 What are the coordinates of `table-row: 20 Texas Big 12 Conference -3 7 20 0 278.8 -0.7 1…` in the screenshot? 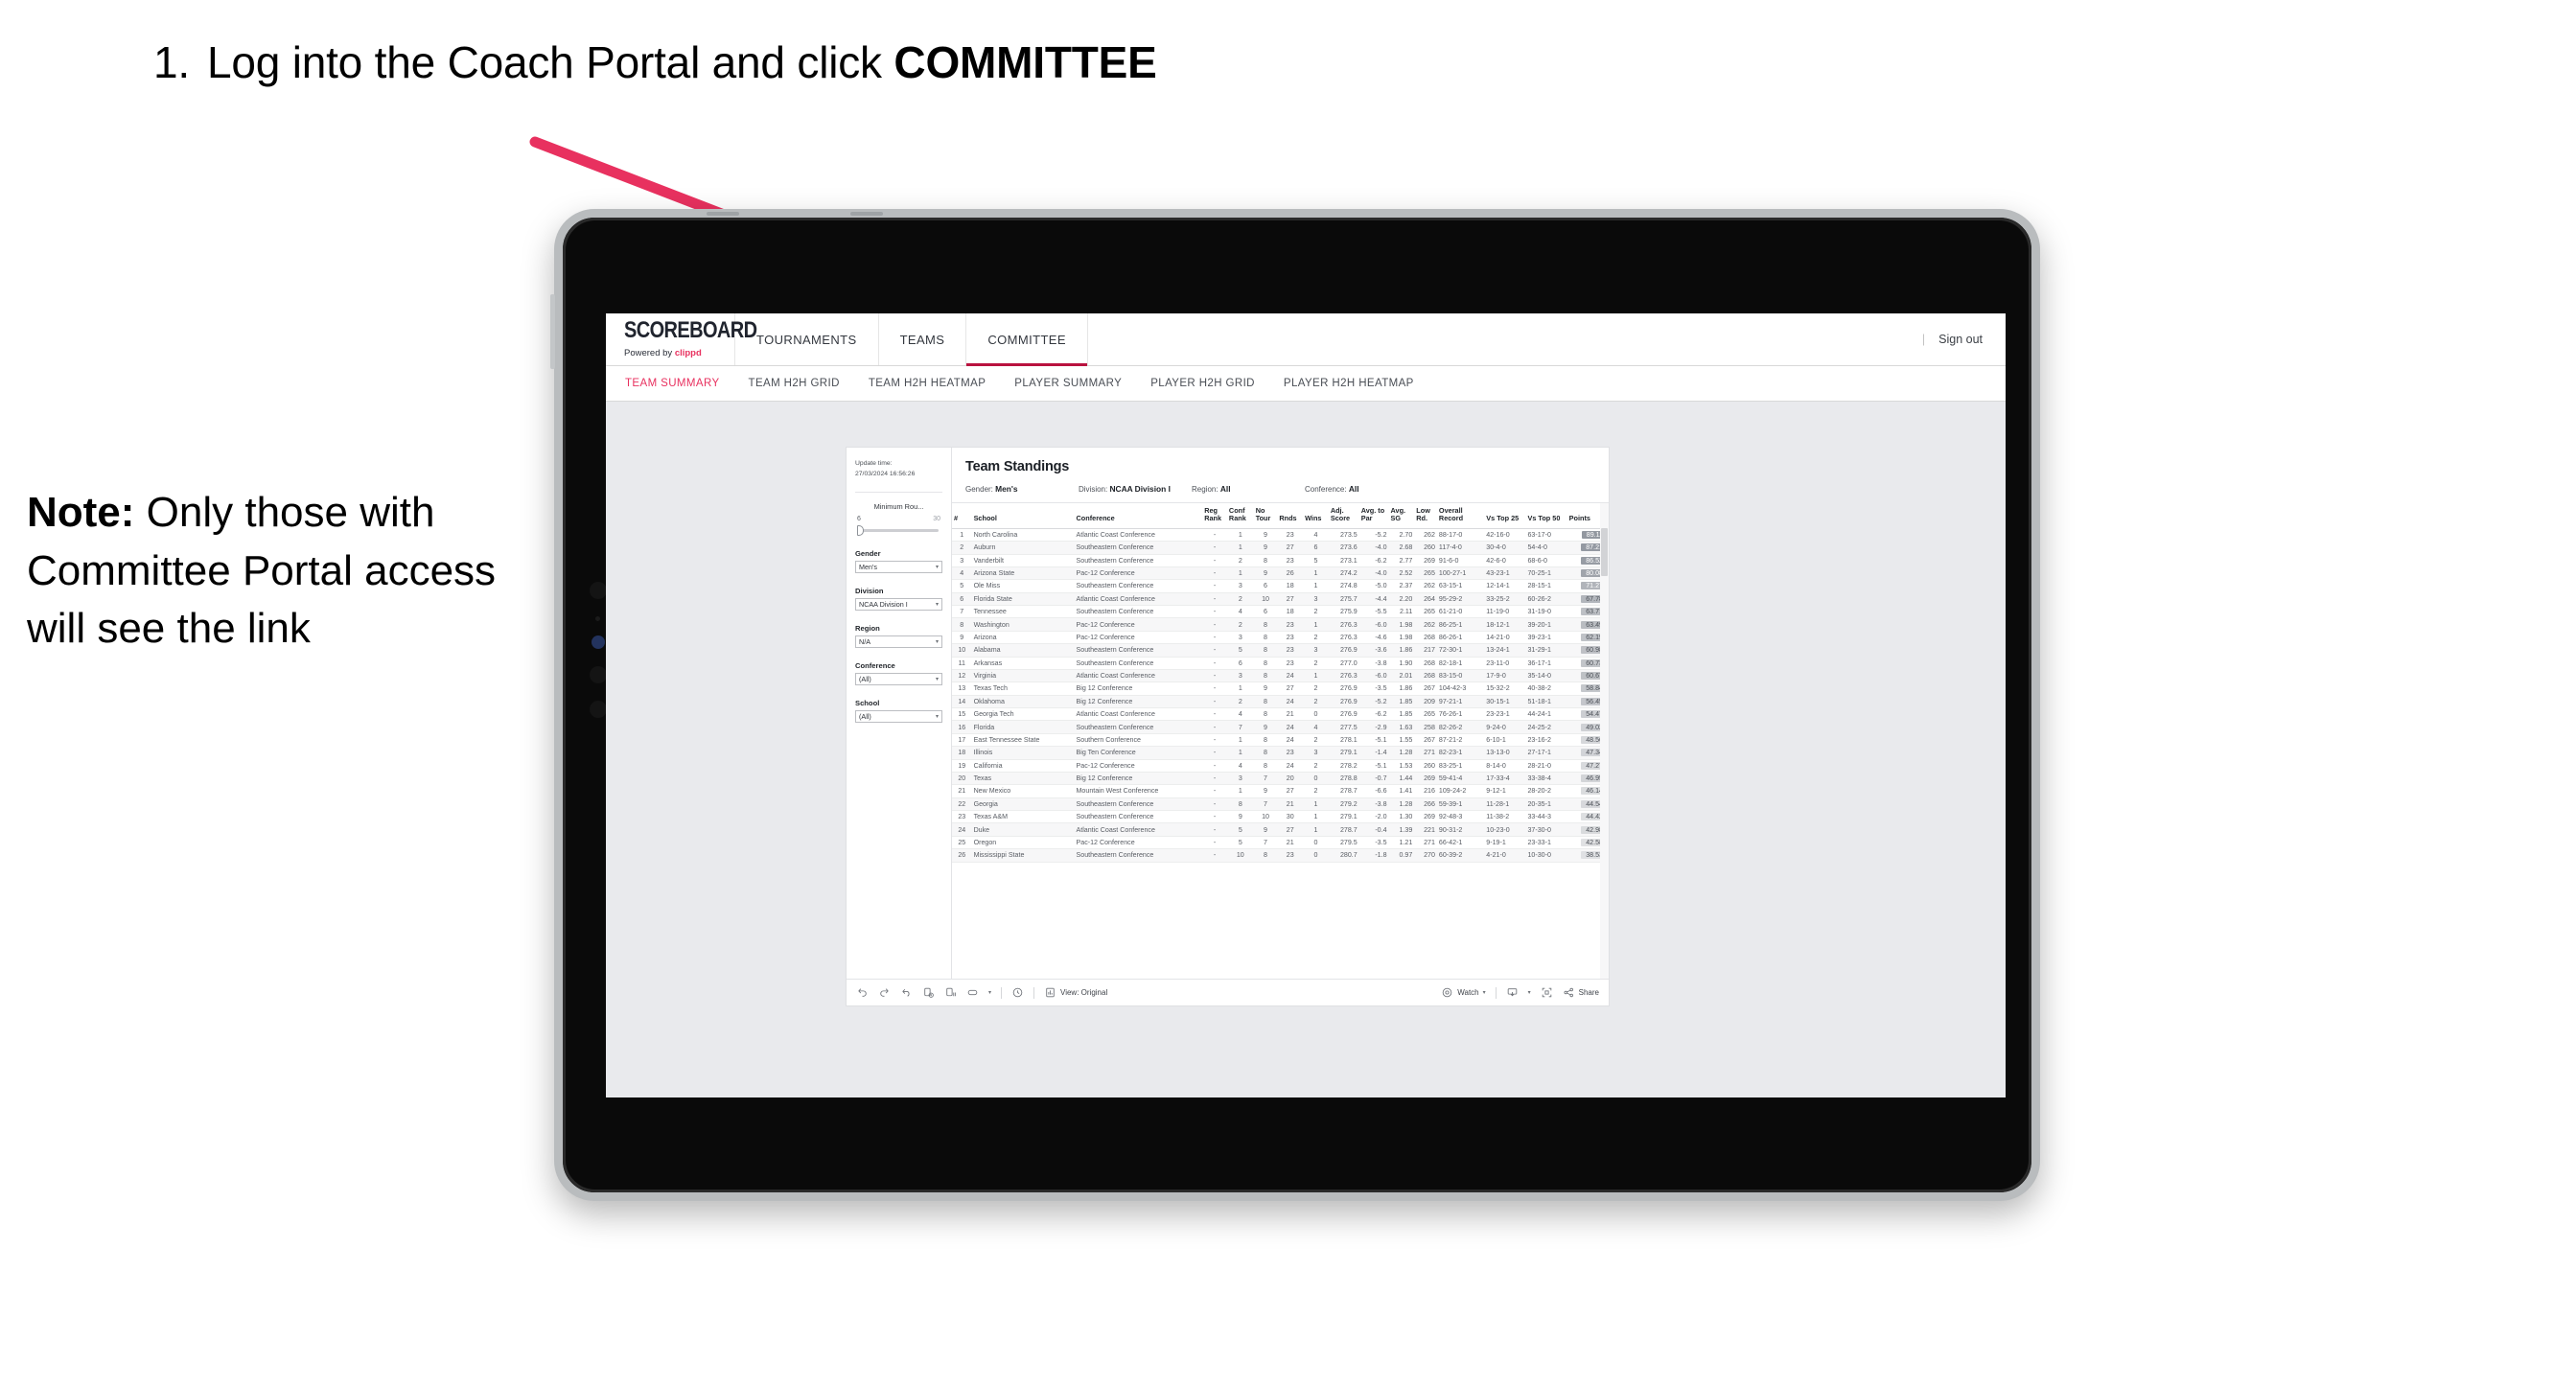 It's located at (1280, 779).